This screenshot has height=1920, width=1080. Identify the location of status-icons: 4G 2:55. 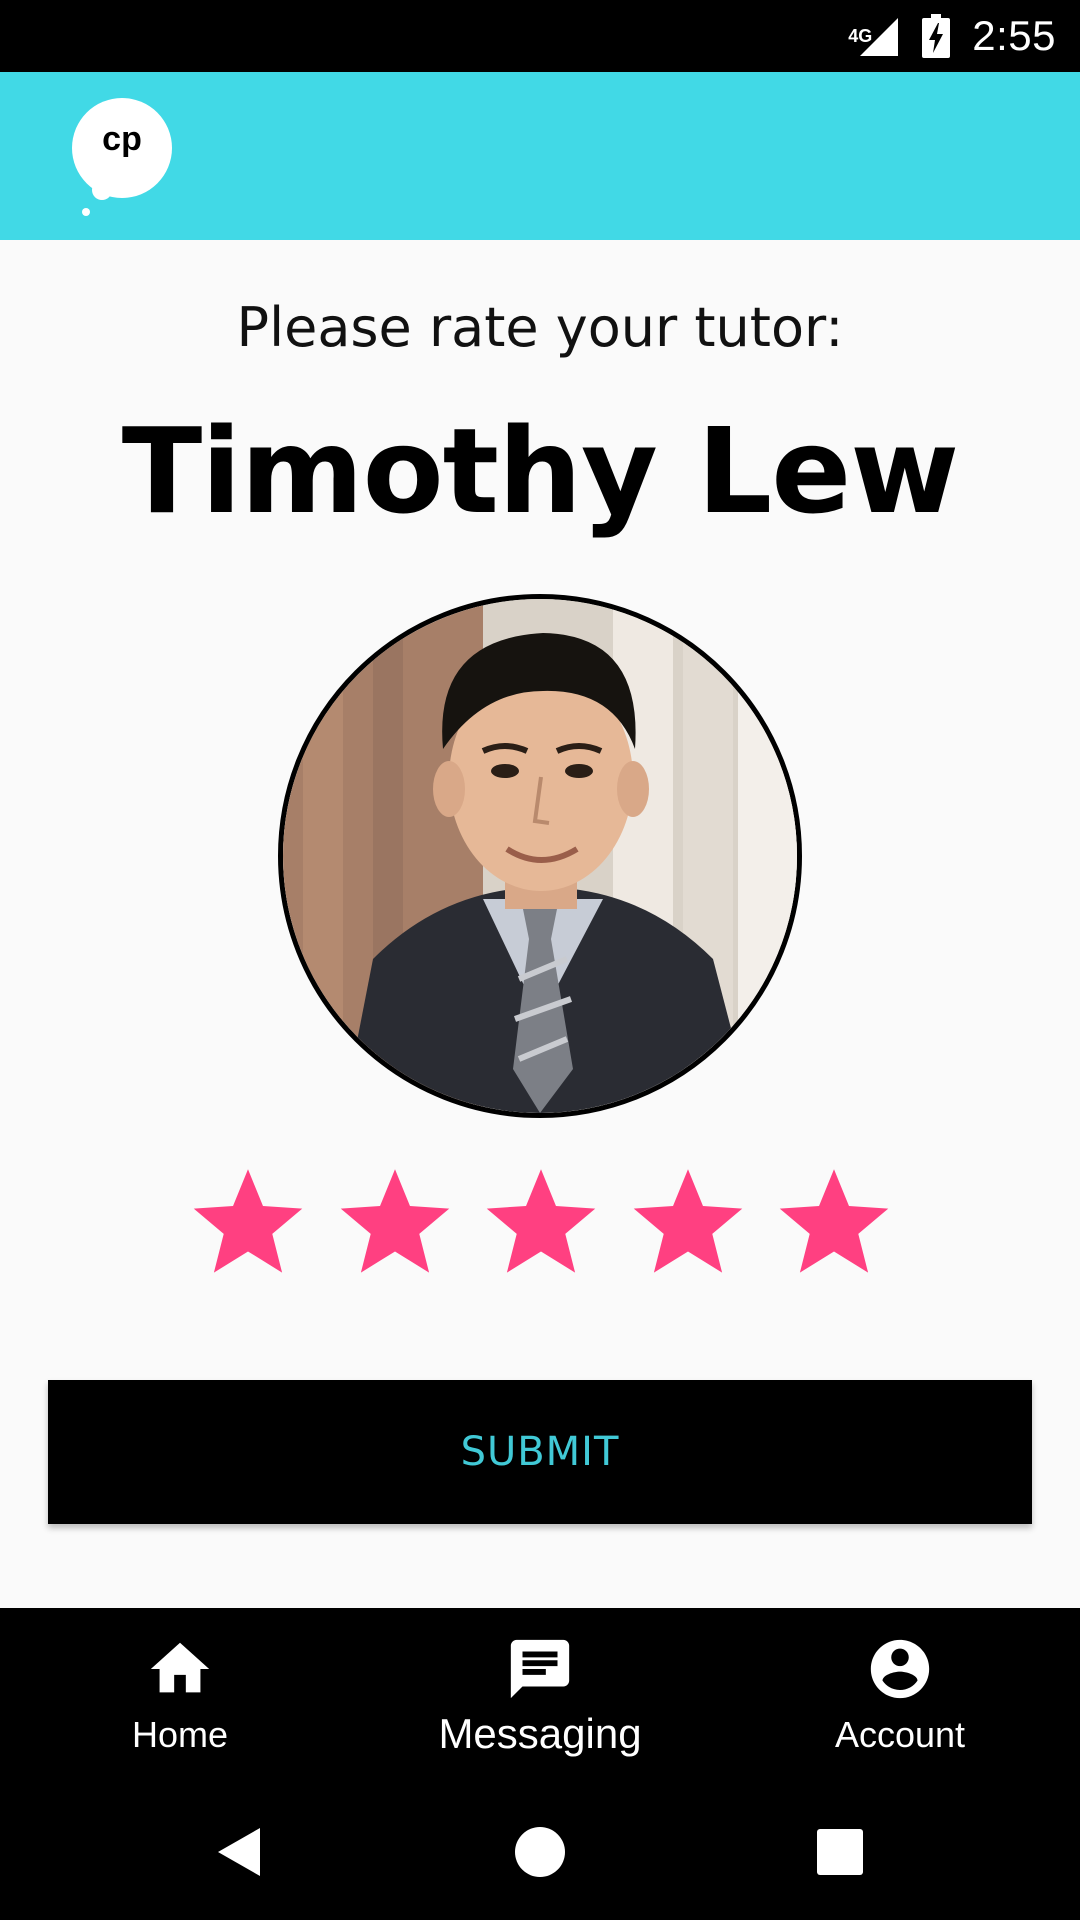
(952, 36).